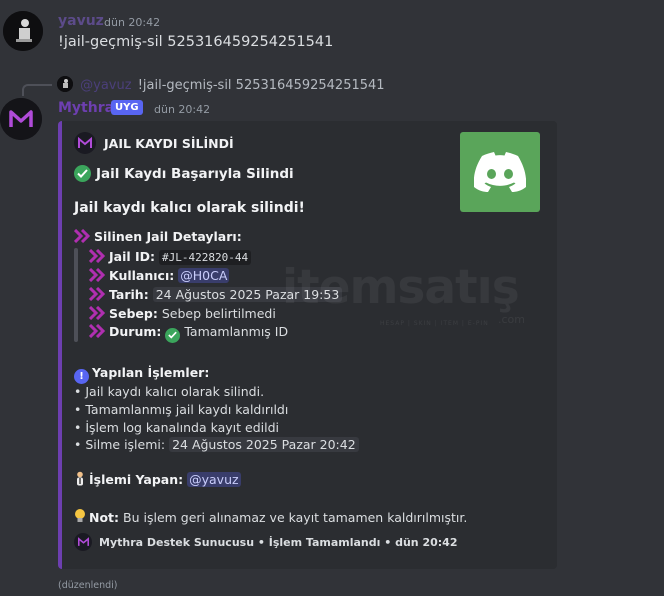 The height and width of the screenshot is (596, 664). What do you see at coordinates (169, 391) in the screenshot?
I see `operation-item: • Jail kaydı kalıcı olarak silindi.` at bounding box center [169, 391].